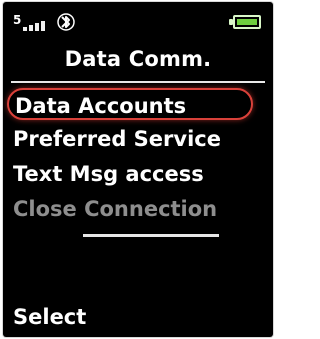 The image size is (320, 339). I want to click on signal-label: 5, so click(17, 20).